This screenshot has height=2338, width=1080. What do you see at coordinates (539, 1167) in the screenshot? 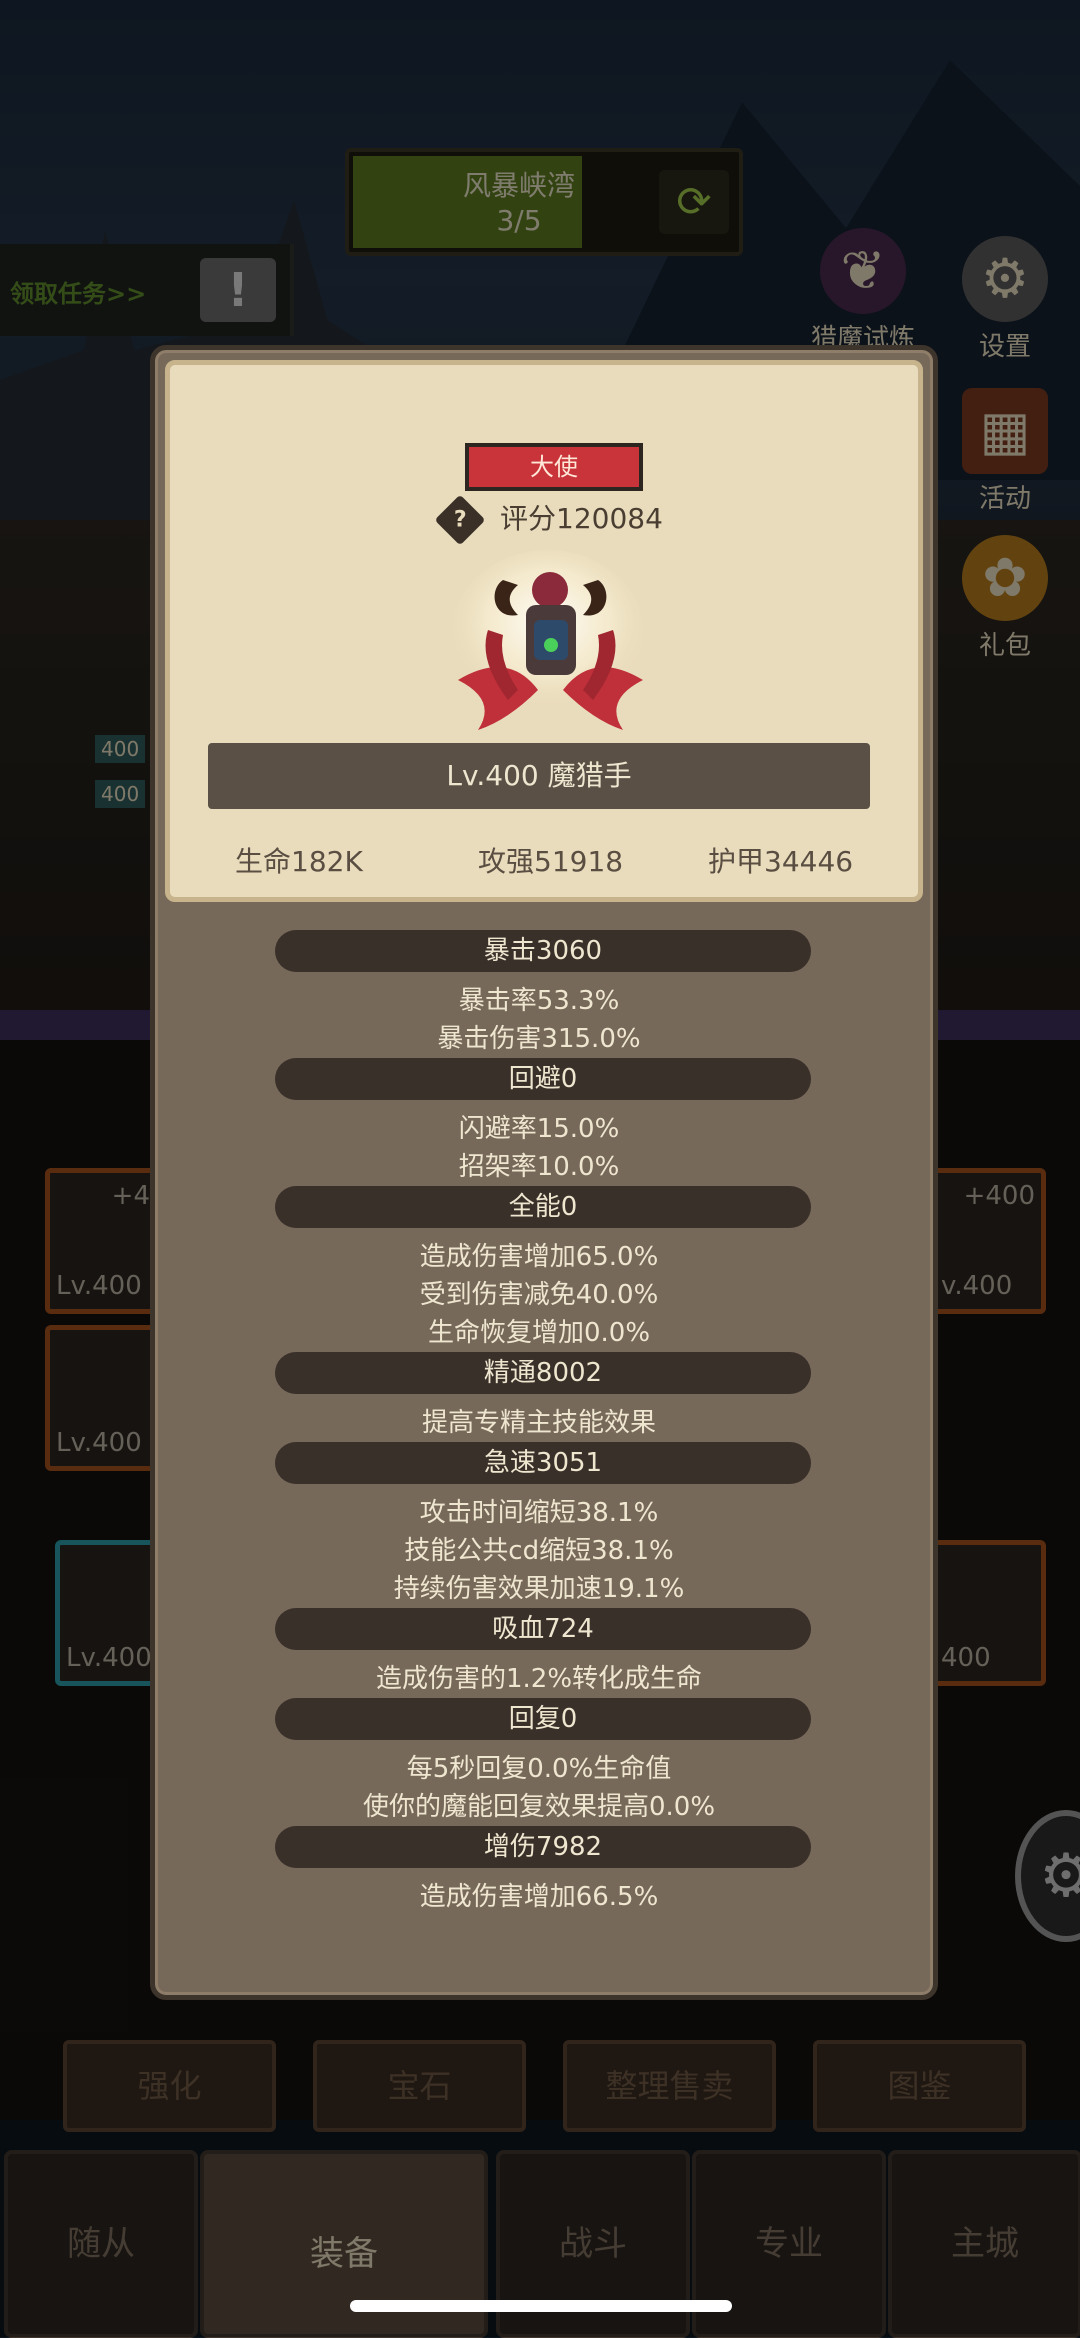
I see `parry-rate: 招架率10.0%` at bounding box center [539, 1167].